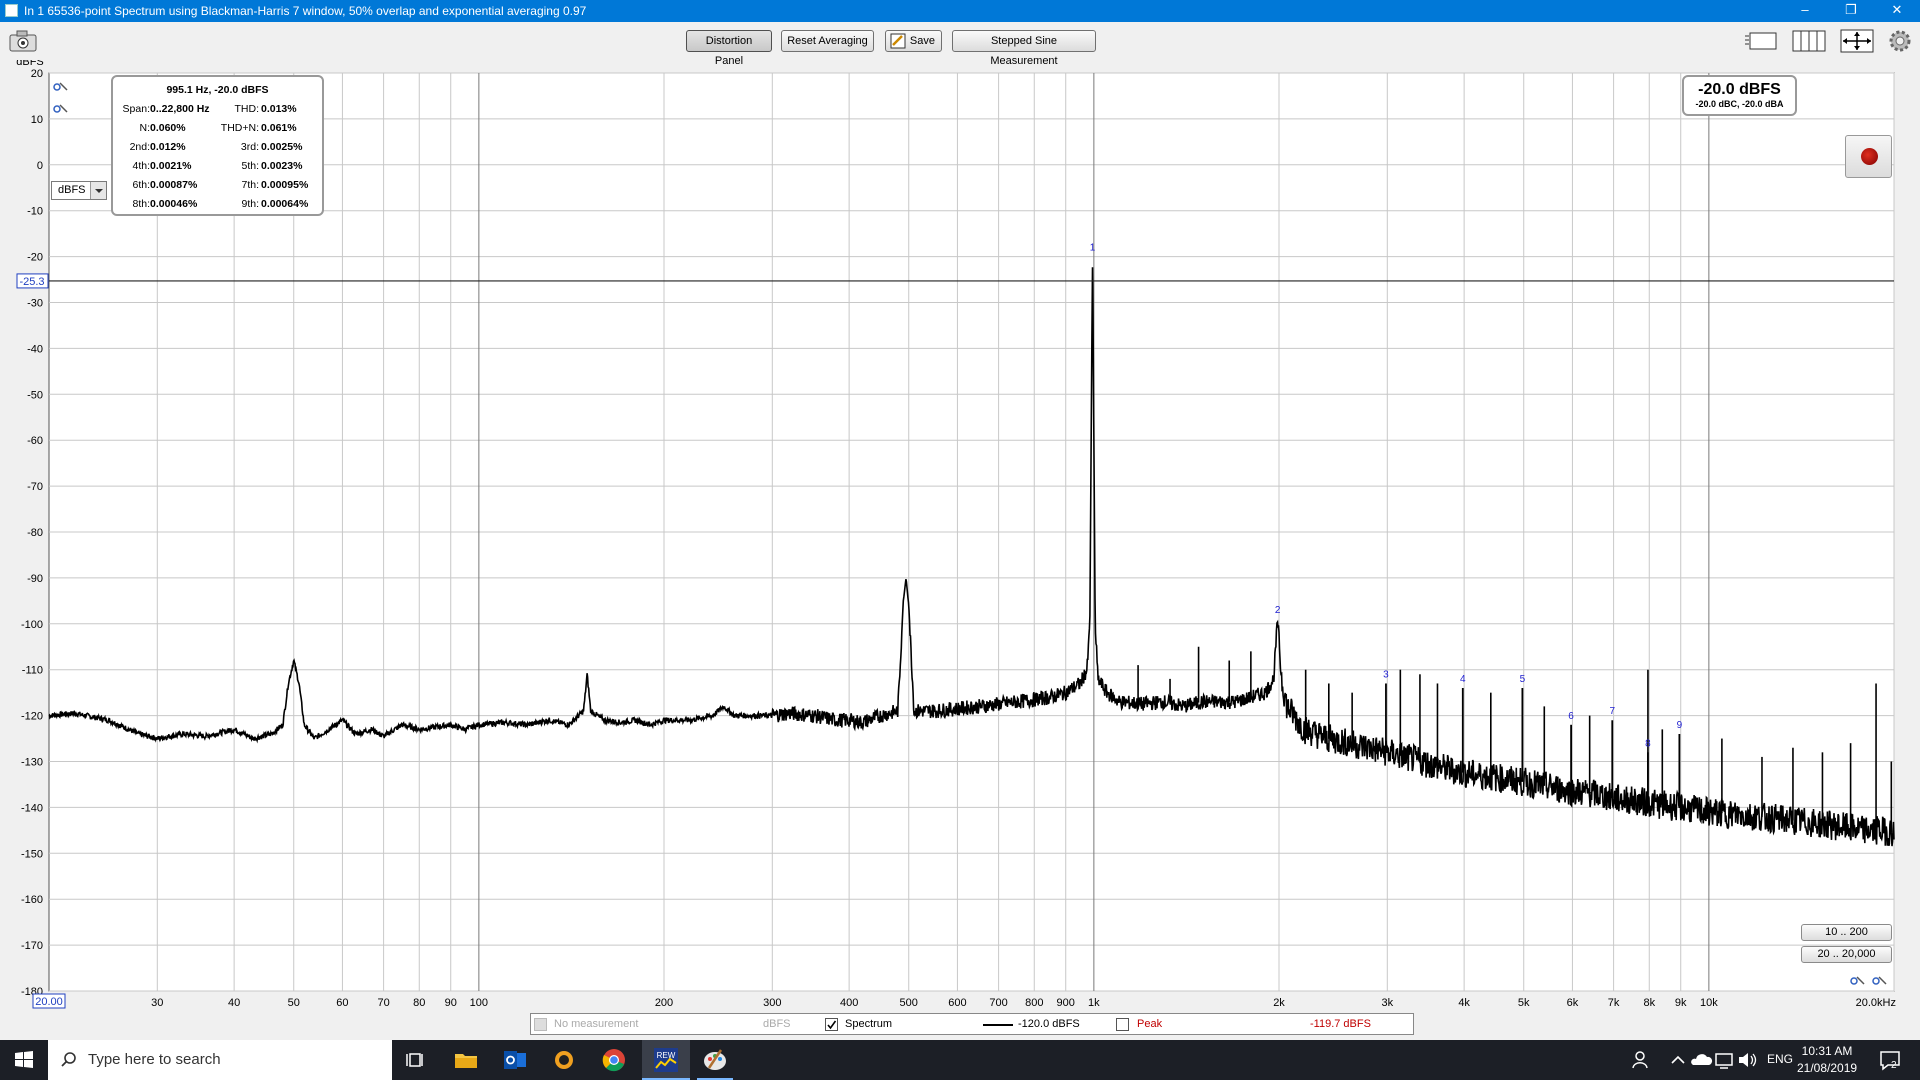  I want to click on notification-count: 2, so click(1894, 1065).